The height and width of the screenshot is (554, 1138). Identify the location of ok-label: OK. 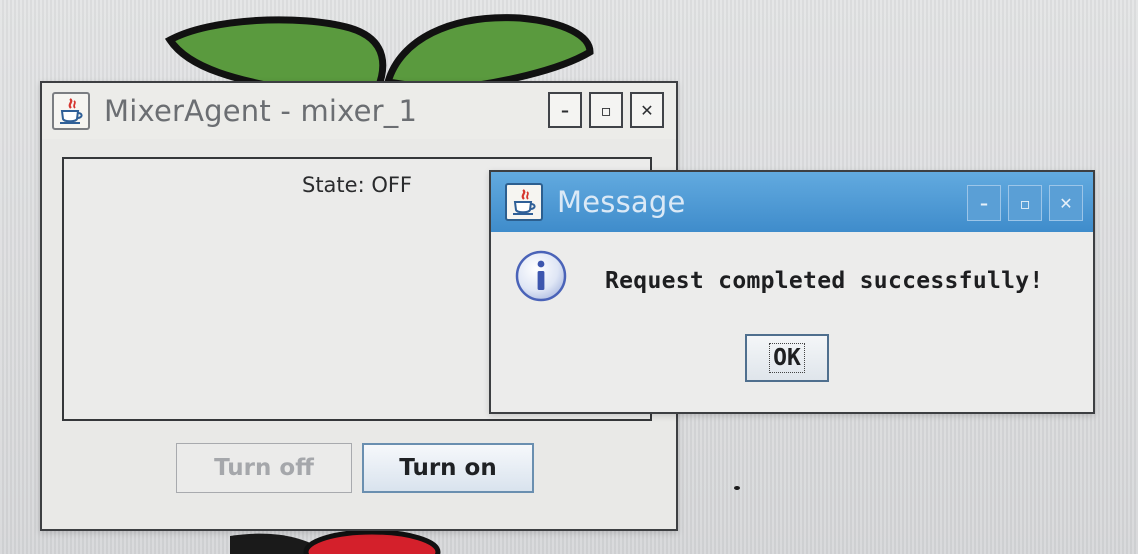
(787, 358).